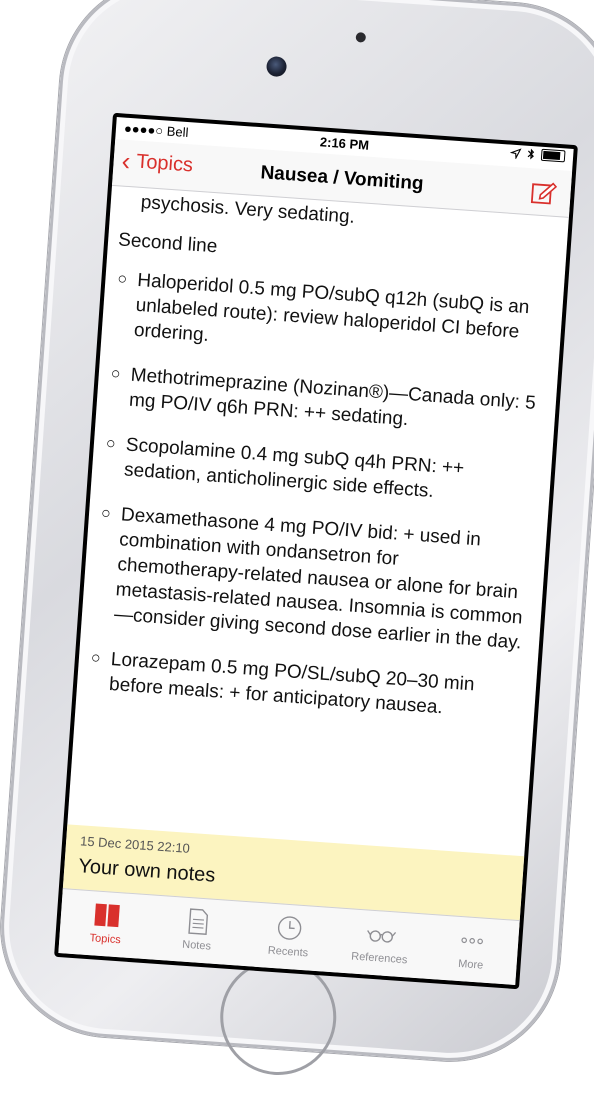 This screenshot has width=594, height=1094. Describe the element at coordinates (470, 964) in the screenshot. I see `tab-label: More` at that location.